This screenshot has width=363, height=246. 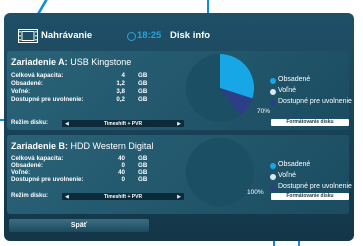 I want to click on disk-a-pie-chart, so click(x=220, y=88).